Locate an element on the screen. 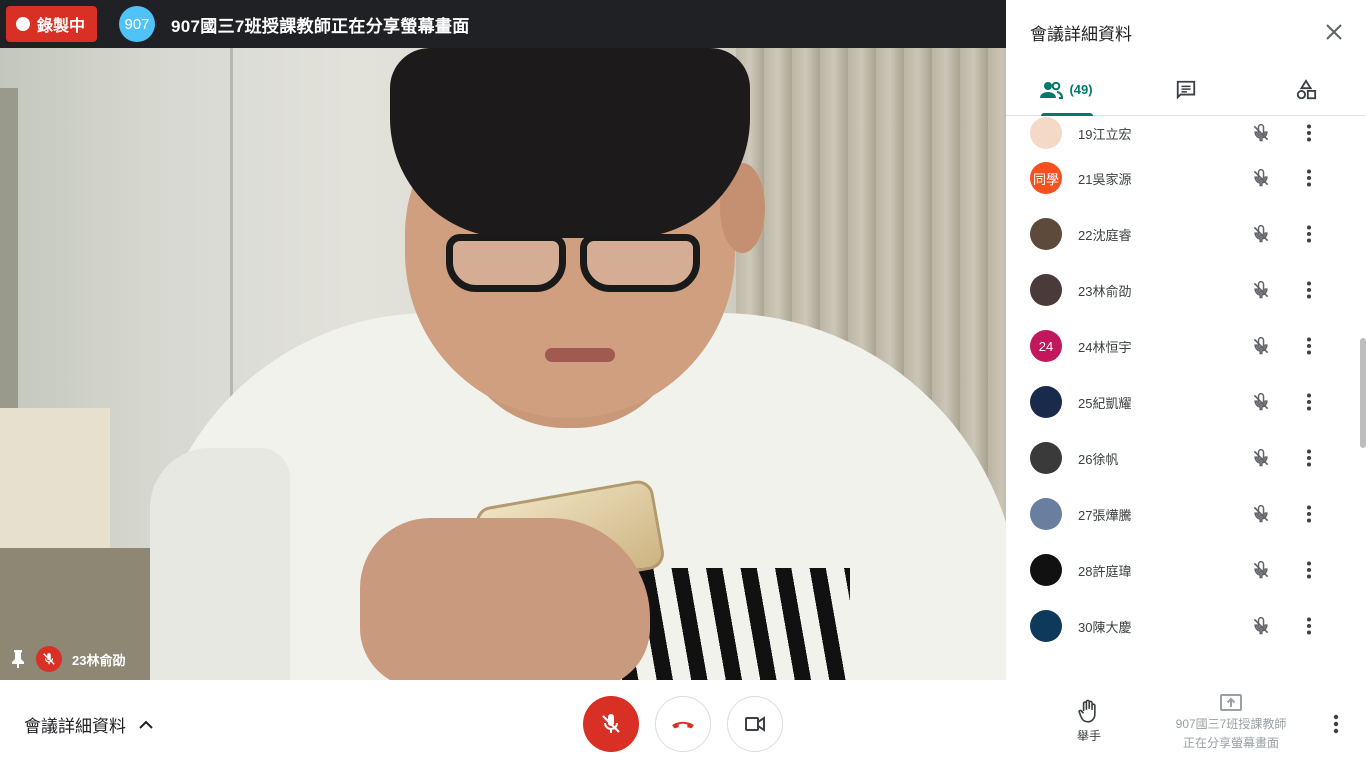  lens-left is located at coordinates (506, 263).